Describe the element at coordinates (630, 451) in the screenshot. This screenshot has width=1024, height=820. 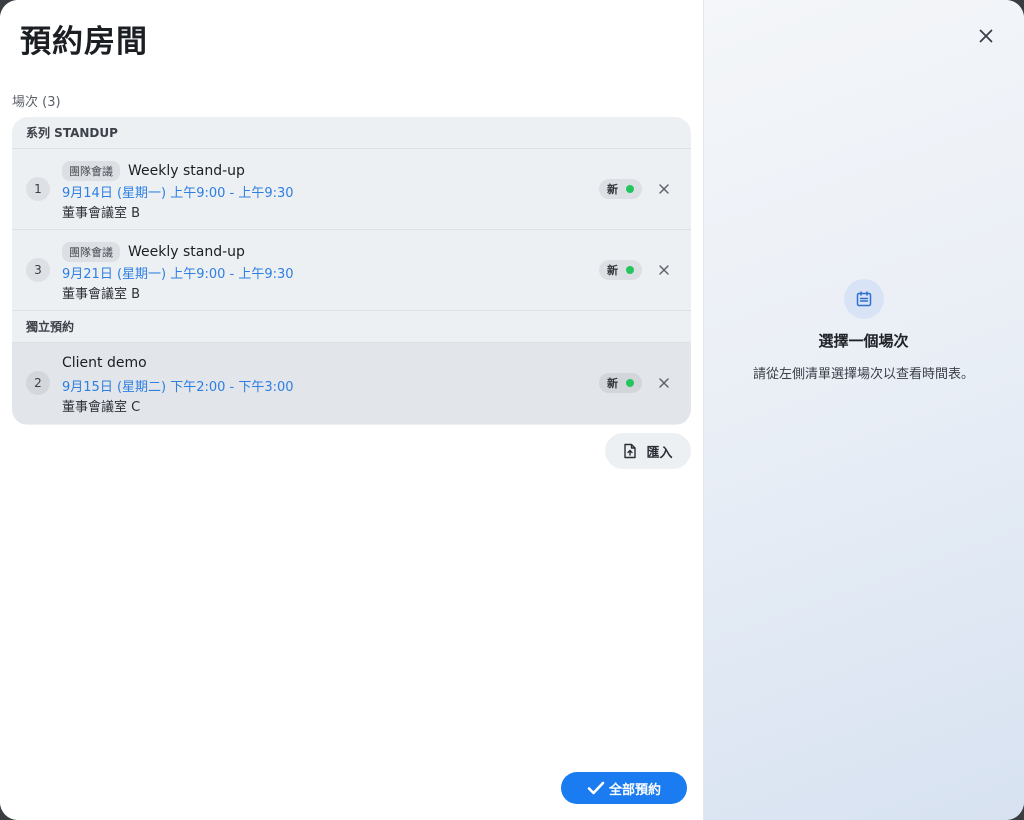
I see `file-upload-icon` at that location.